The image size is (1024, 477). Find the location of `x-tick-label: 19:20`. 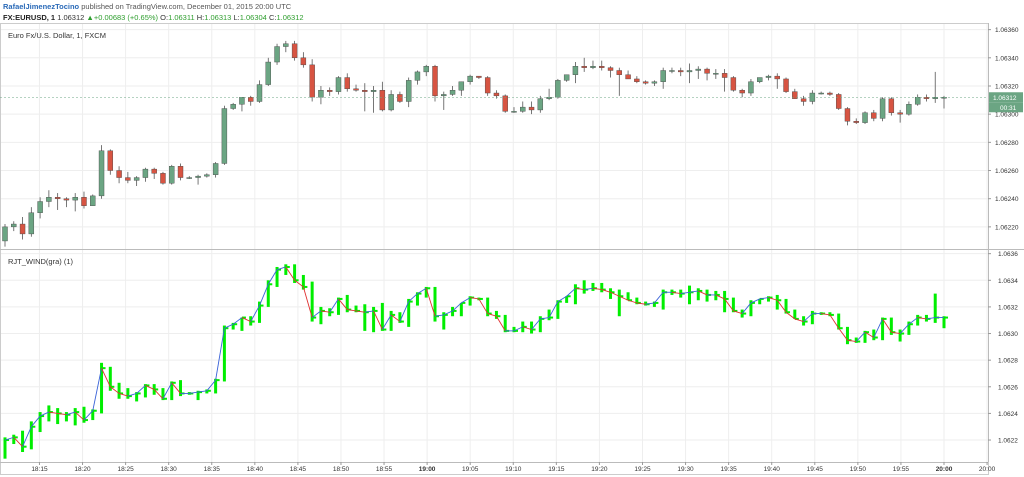

x-tick-label: 19:20 is located at coordinates (599, 469).